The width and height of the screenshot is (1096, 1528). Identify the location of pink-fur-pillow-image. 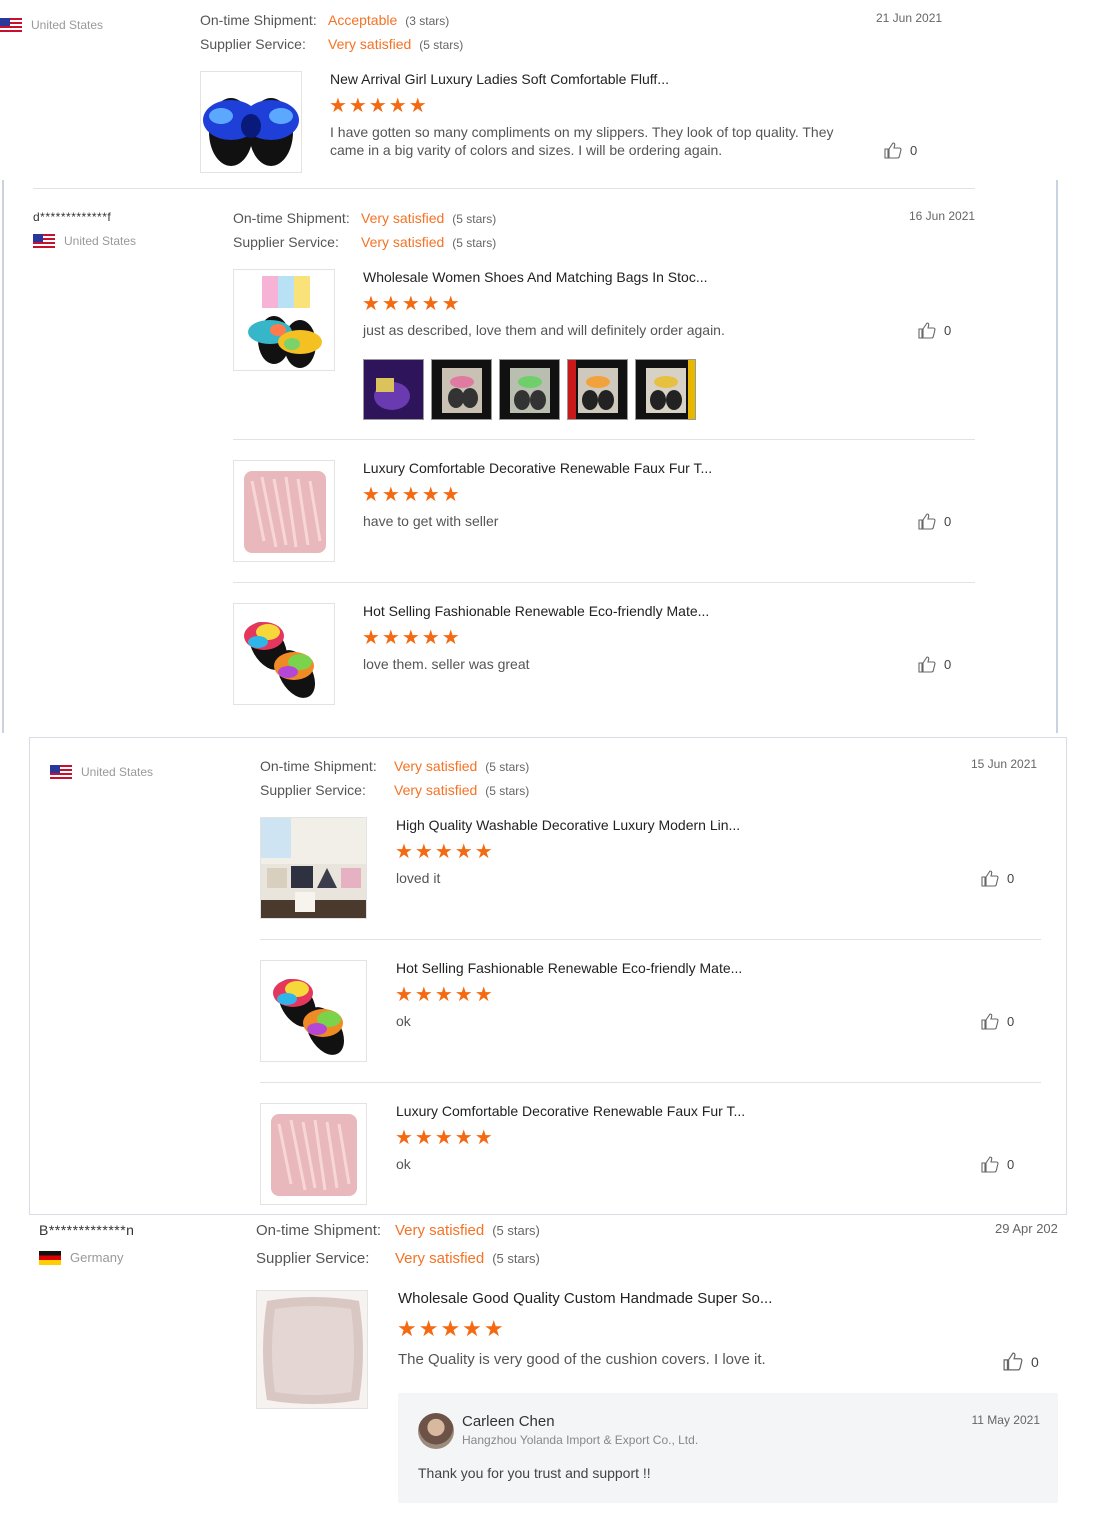
(314, 1155).